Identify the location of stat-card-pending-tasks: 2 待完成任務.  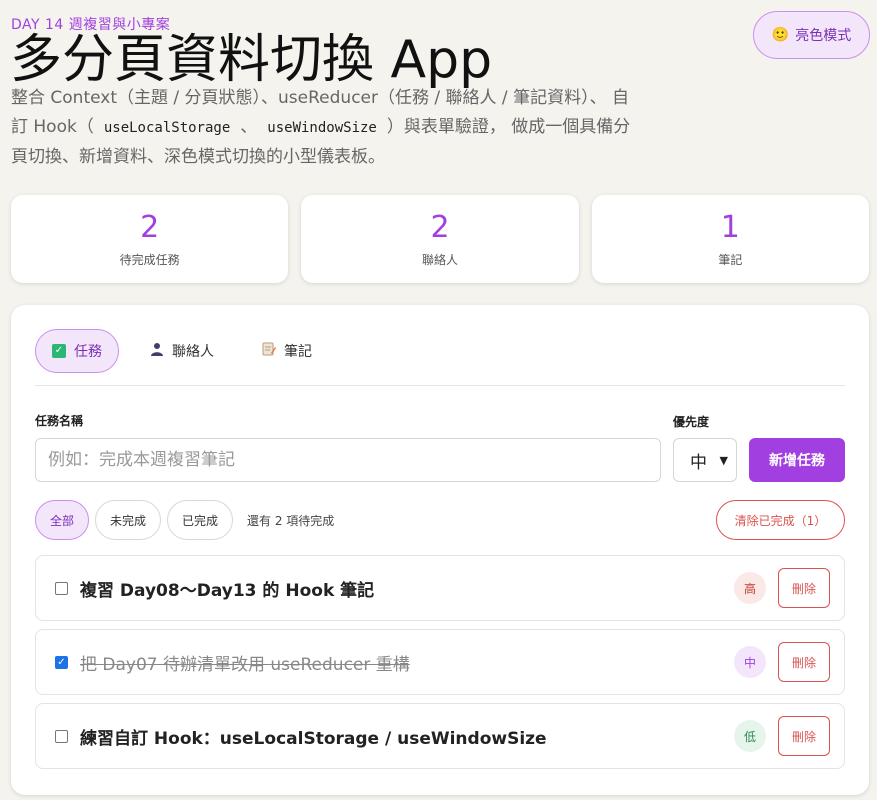
(150, 239).